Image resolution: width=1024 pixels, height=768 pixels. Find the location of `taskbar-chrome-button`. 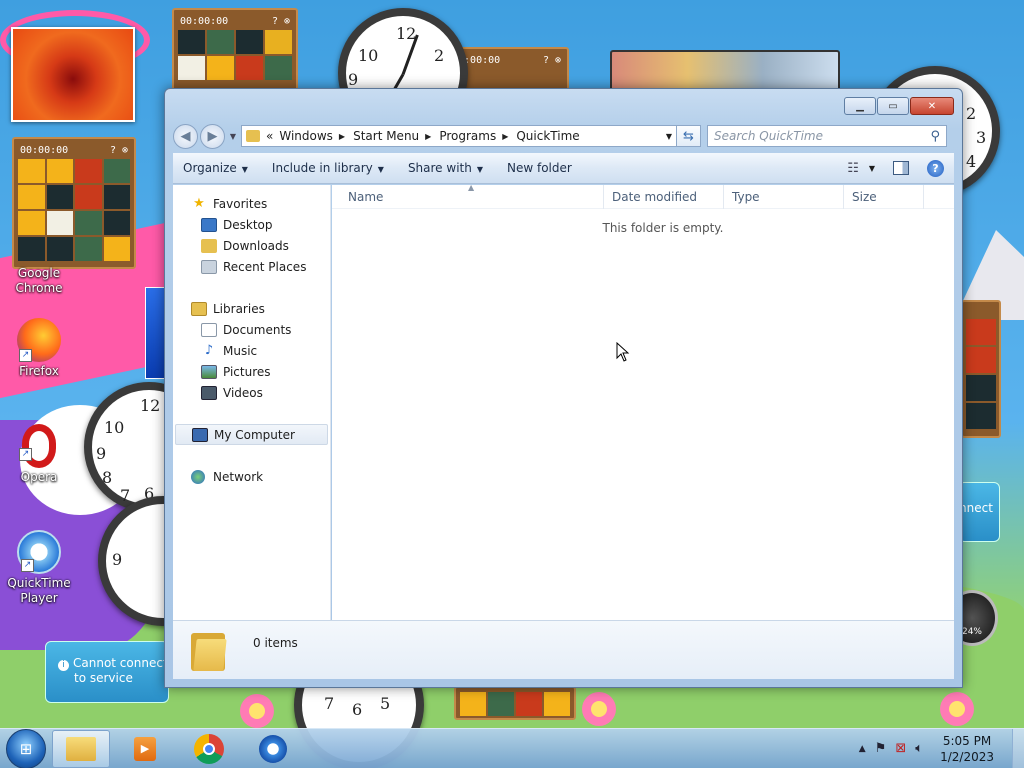

taskbar-chrome-button is located at coordinates (209, 749).